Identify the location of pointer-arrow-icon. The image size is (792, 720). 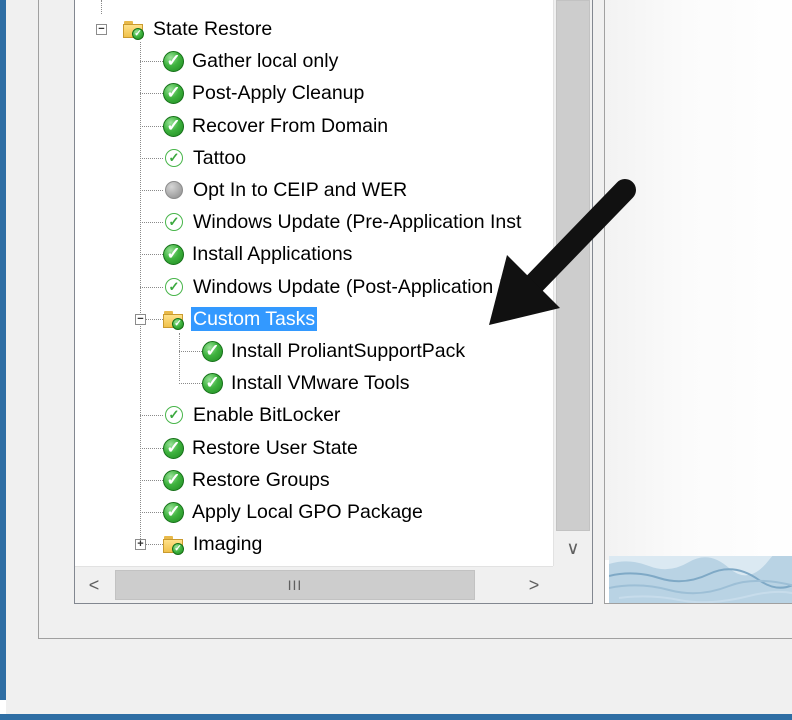
(562, 252).